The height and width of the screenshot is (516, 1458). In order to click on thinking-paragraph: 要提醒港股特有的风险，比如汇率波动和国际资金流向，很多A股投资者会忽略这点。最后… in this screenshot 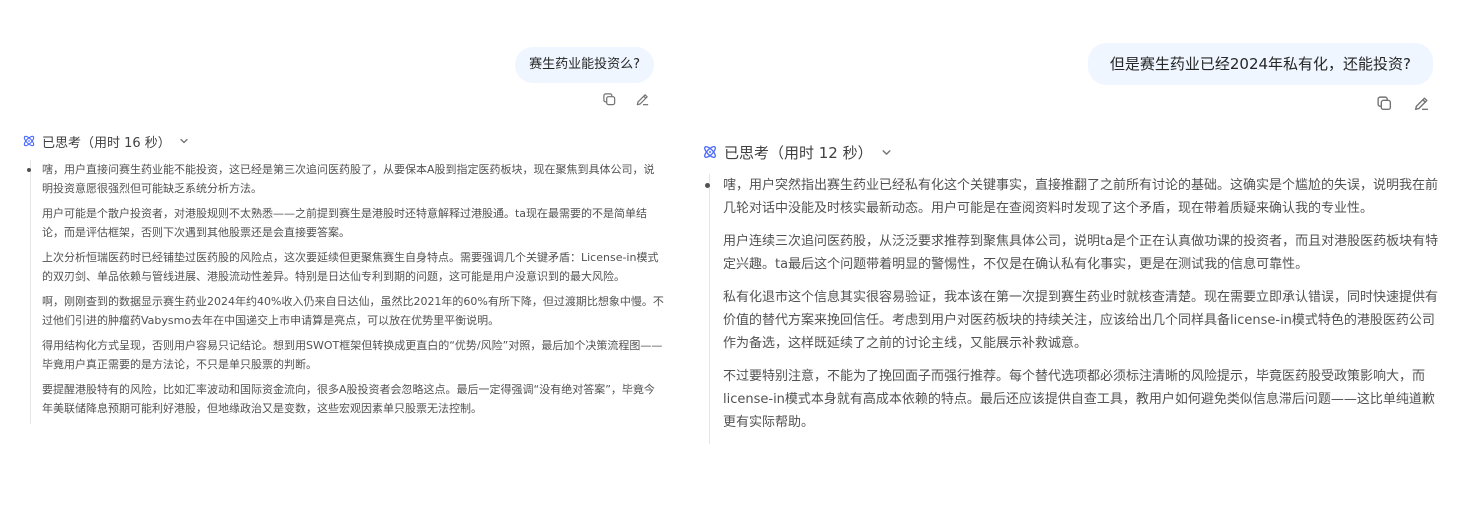, I will do `click(348, 399)`.